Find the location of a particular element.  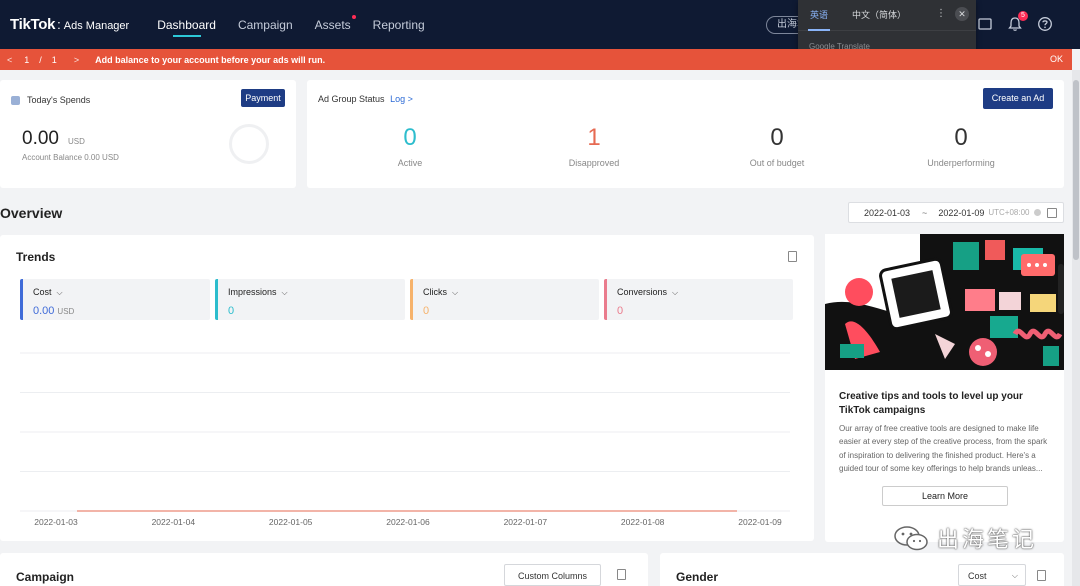

watermark-text: 出海笔记 is located at coordinates (987, 540).